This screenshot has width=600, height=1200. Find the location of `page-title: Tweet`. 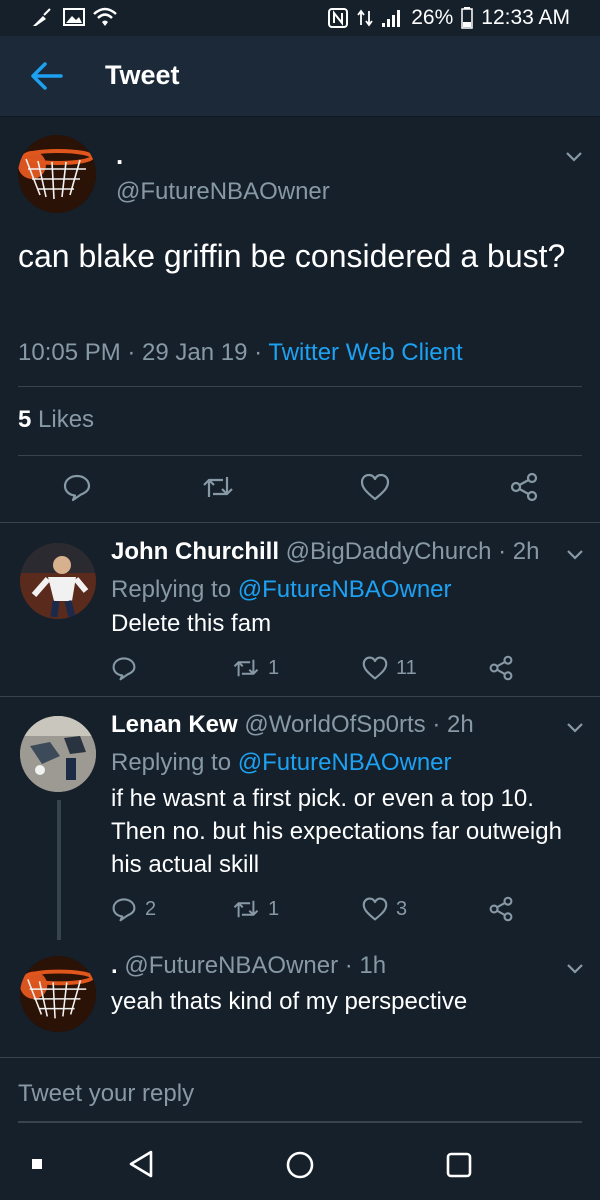

page-title: Tweet is located at coordinates (142, 75).